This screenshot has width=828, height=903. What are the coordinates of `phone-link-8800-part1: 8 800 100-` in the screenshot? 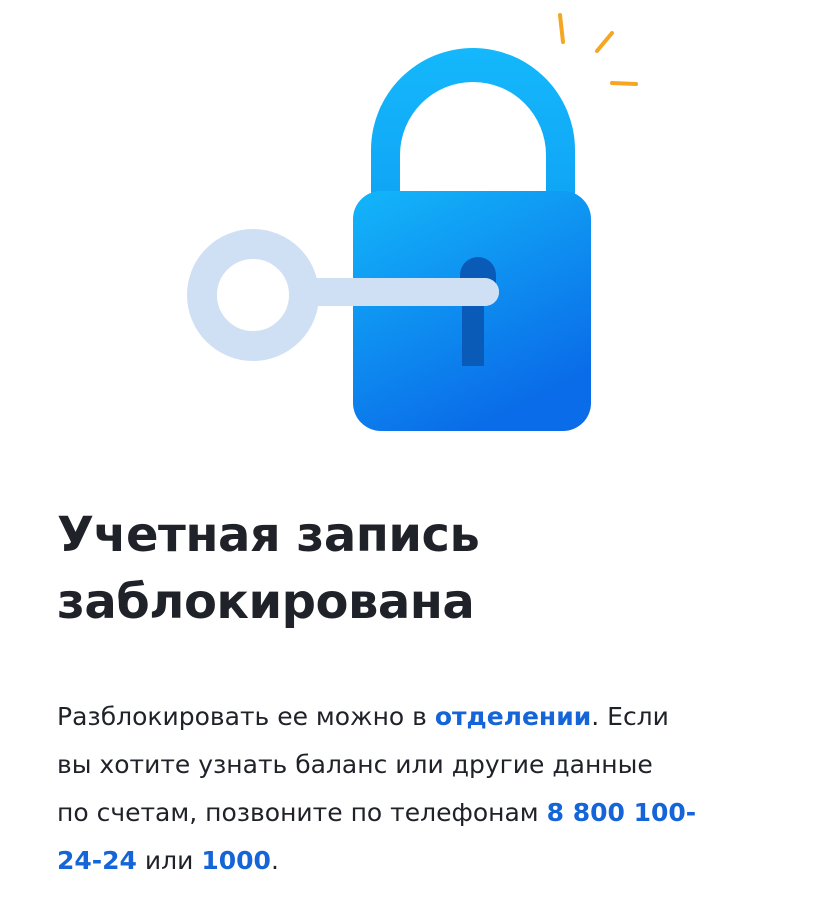 It's located at (622, 812).